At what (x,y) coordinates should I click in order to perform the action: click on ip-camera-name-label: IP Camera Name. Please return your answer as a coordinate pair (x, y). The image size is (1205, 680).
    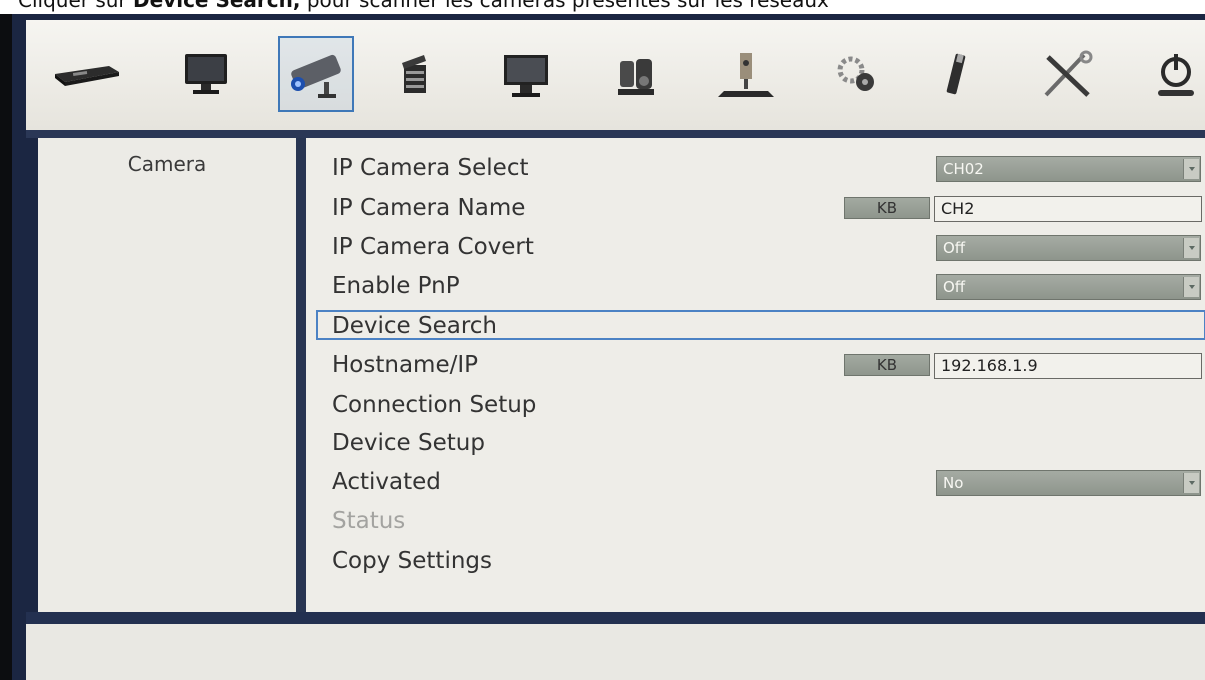
    Looking at the image, I should click on (429, 208).